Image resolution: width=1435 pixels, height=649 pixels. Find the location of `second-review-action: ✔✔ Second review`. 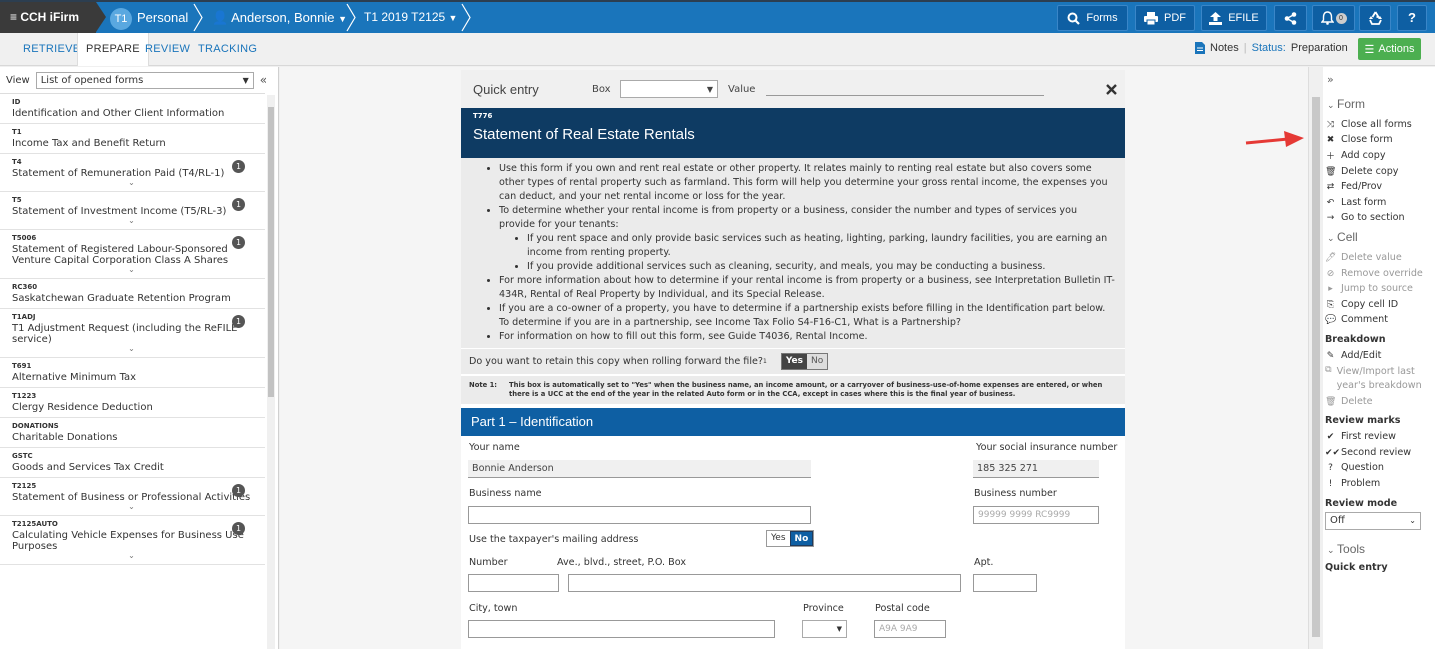

second-review-action: ✔✔ Second review is located at coordinates (1380, 453).